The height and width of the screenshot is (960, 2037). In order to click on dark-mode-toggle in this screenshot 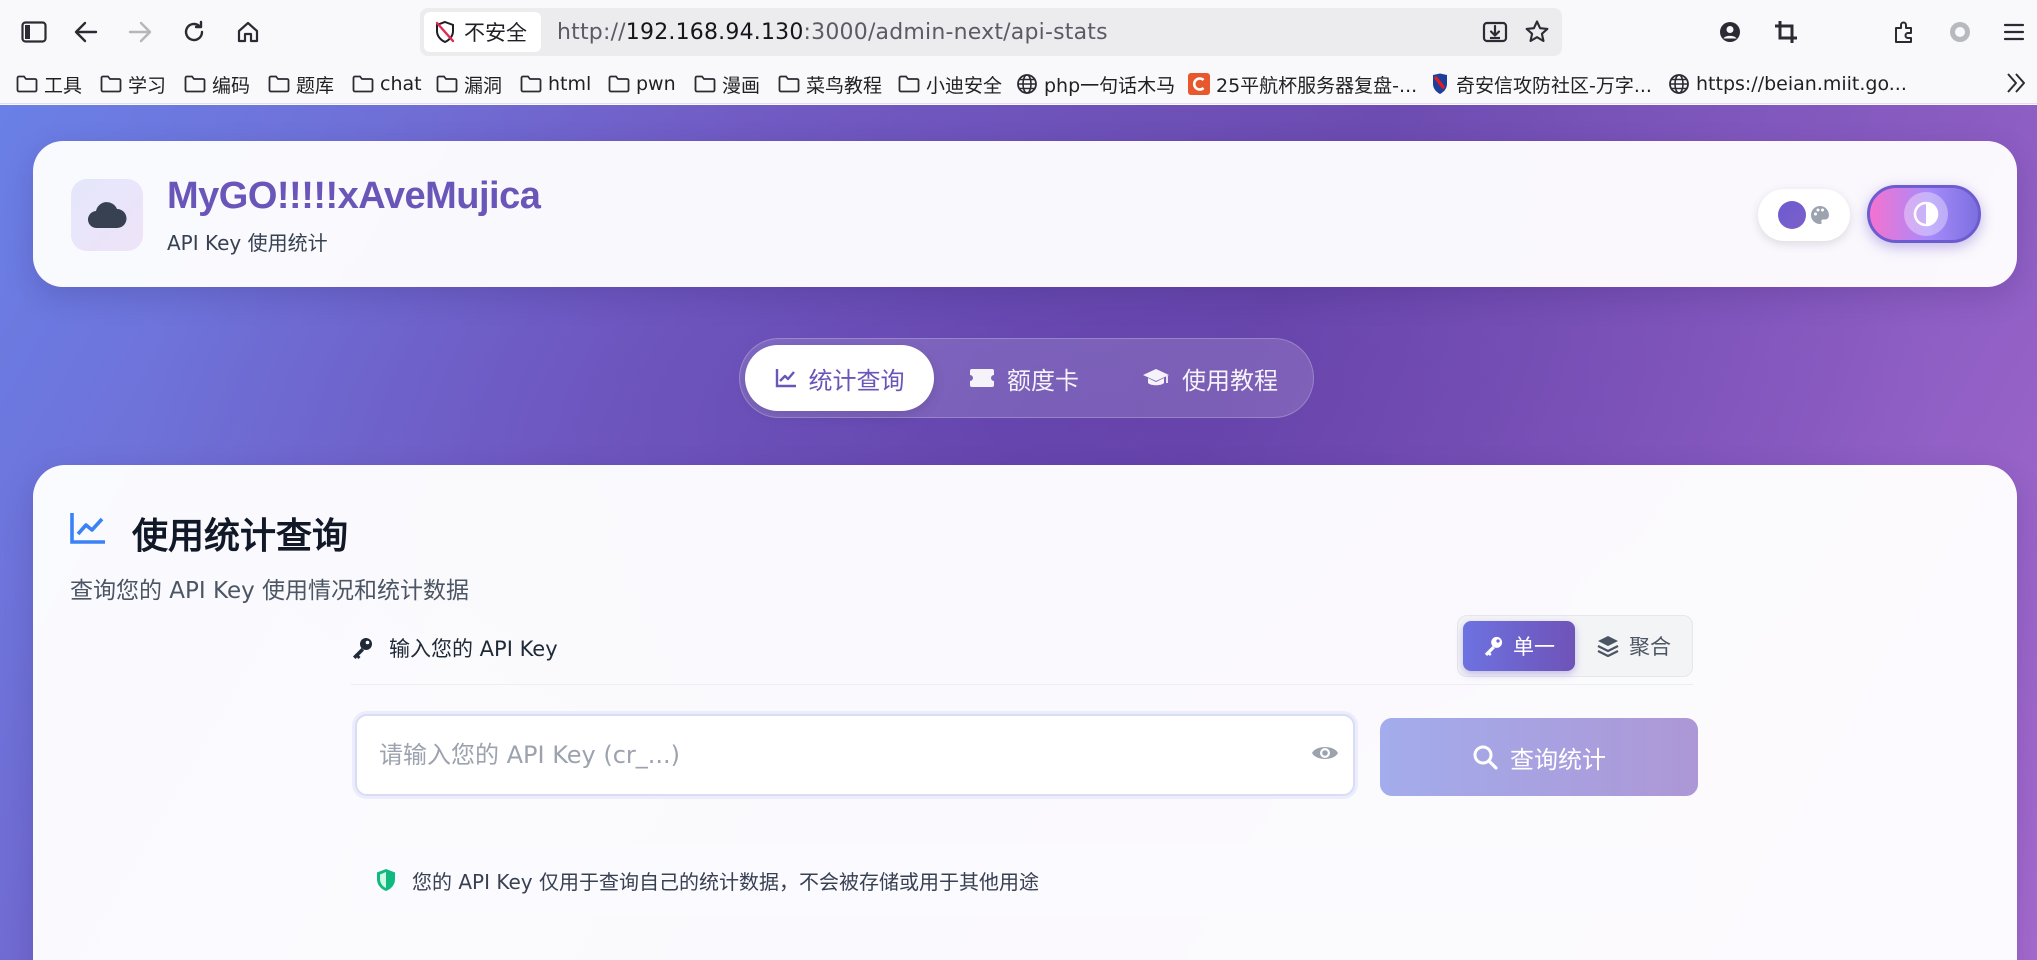, I will do `click(1924, 214)`.